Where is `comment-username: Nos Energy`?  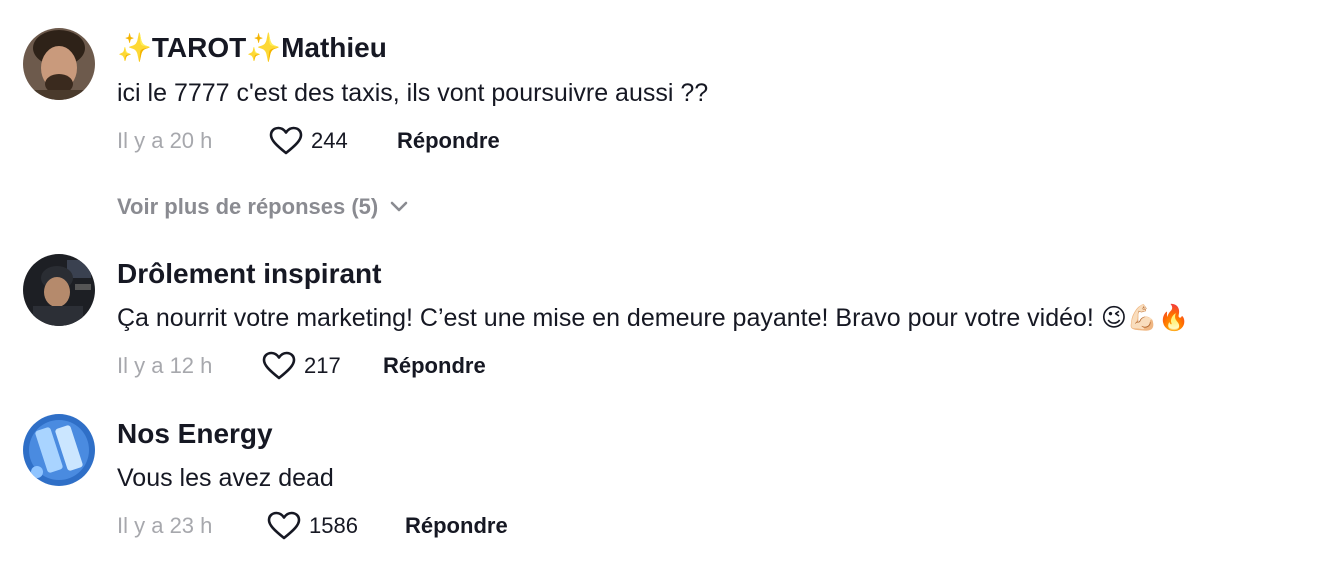 comment-username: Nos Energy is located at coordinates (195, 434).